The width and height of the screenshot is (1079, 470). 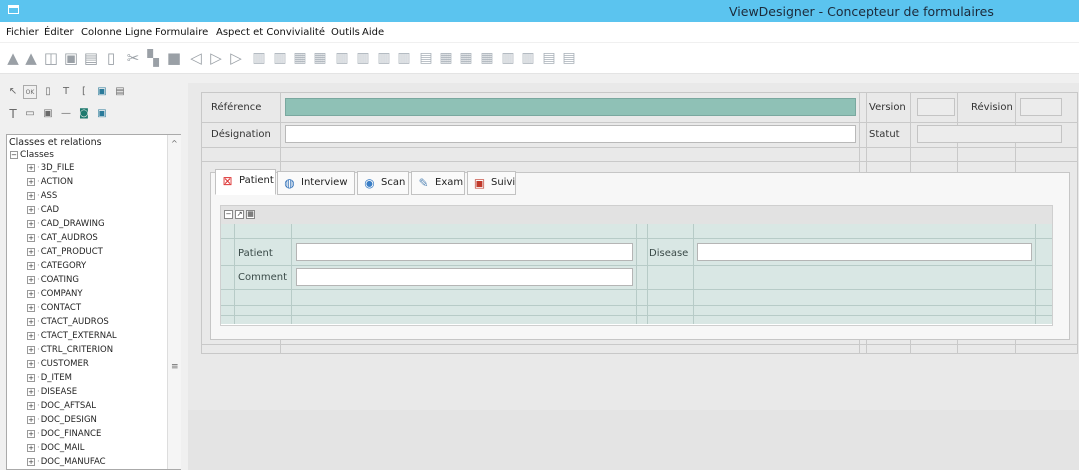 What do you see at coordinates (363, 58) in the screenshot?
I see `distribute-columns-icon: ▥` at bounding box center [363, 58].